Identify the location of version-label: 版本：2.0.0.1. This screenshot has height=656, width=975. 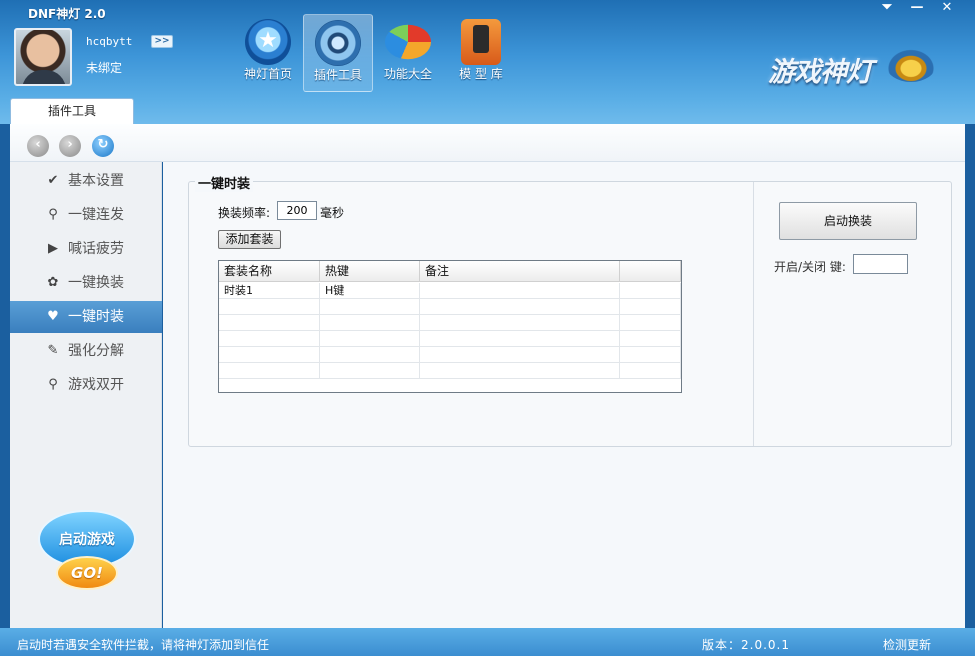
(746, 645).